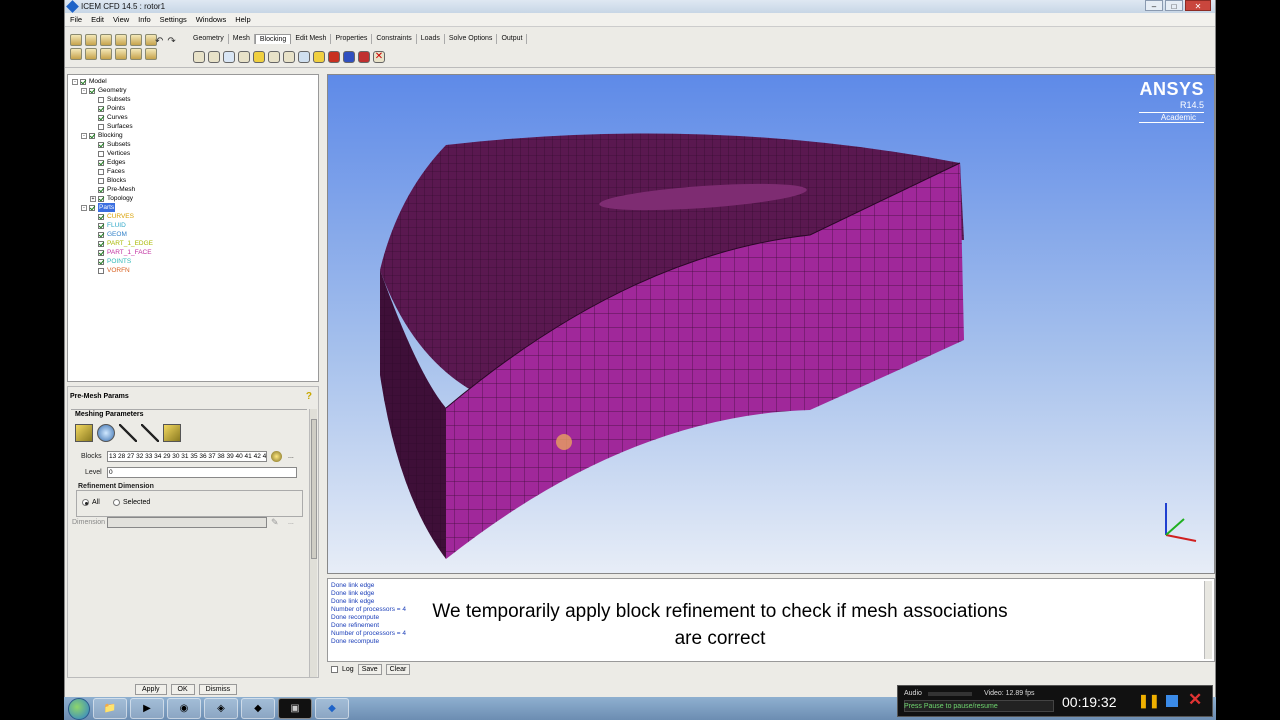  Describe the element at coordinates (273, 39) in the screenshot. I see `tab-blocking: Blocking` at that location.